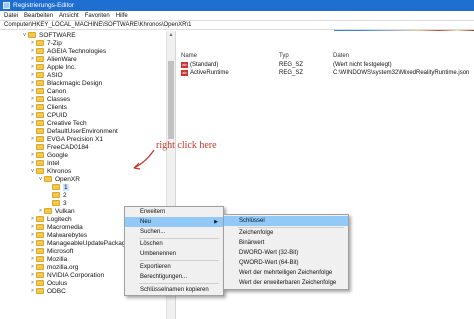 Image resolution: width=474 pixels, height=319 pixels. I want to click on menu-item-neu: Neu ▶, so click(174, 222).